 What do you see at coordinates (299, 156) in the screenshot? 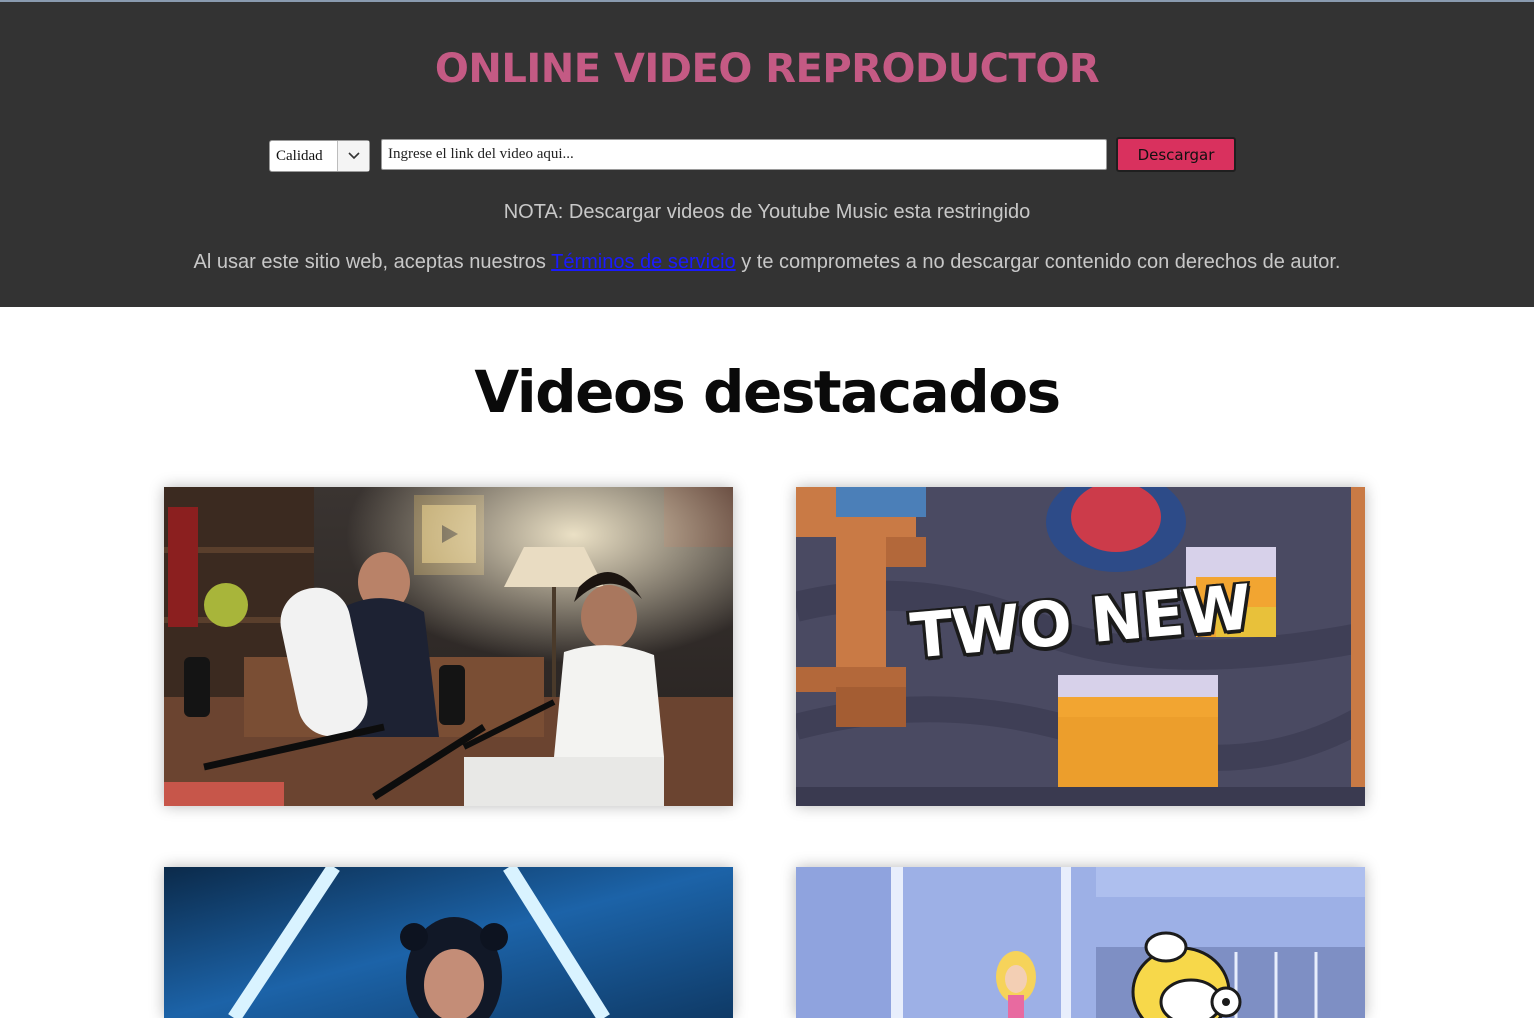
I see `quality-select-value: Calidad` at bounding box center [299, 156].